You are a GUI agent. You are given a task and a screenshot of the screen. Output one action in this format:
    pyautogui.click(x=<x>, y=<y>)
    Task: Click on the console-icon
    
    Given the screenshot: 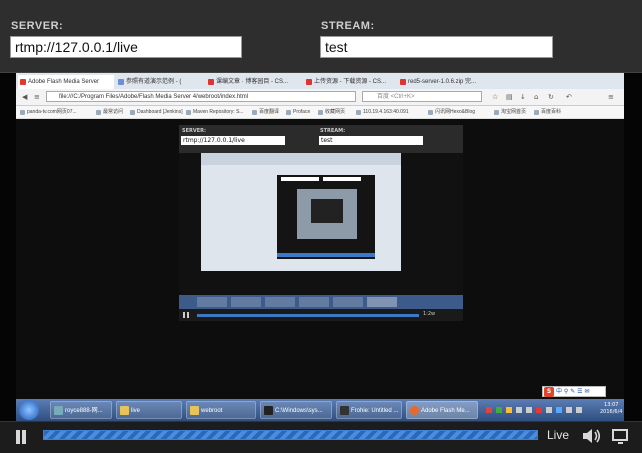 What is the action you would take?
    pyautogui.click(x=268, y=410)
    